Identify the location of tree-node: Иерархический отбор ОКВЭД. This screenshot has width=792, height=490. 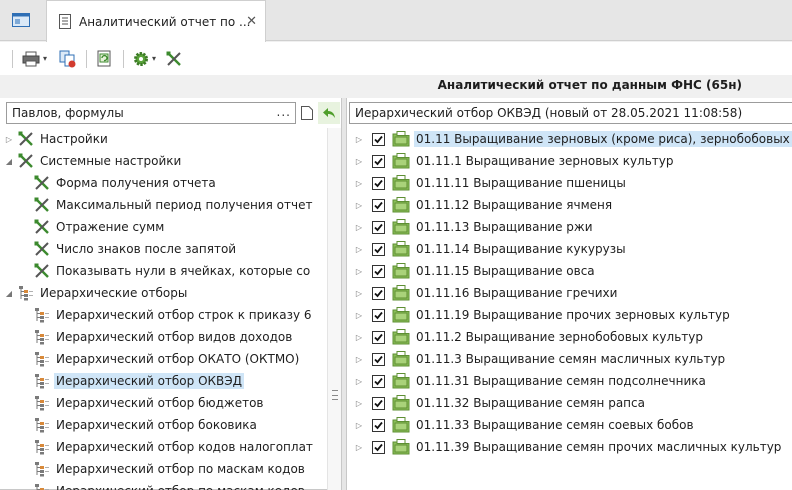
(137, 381).